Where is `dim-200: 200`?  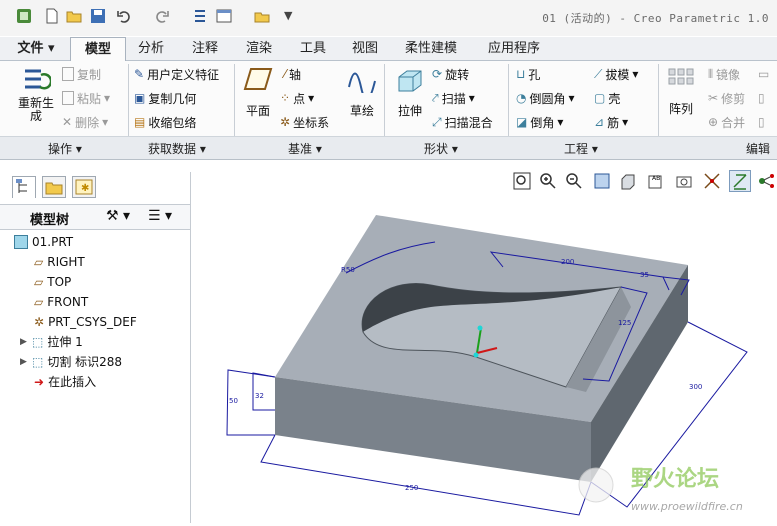 dim-200: 200 is located at coordinates (567, 262).